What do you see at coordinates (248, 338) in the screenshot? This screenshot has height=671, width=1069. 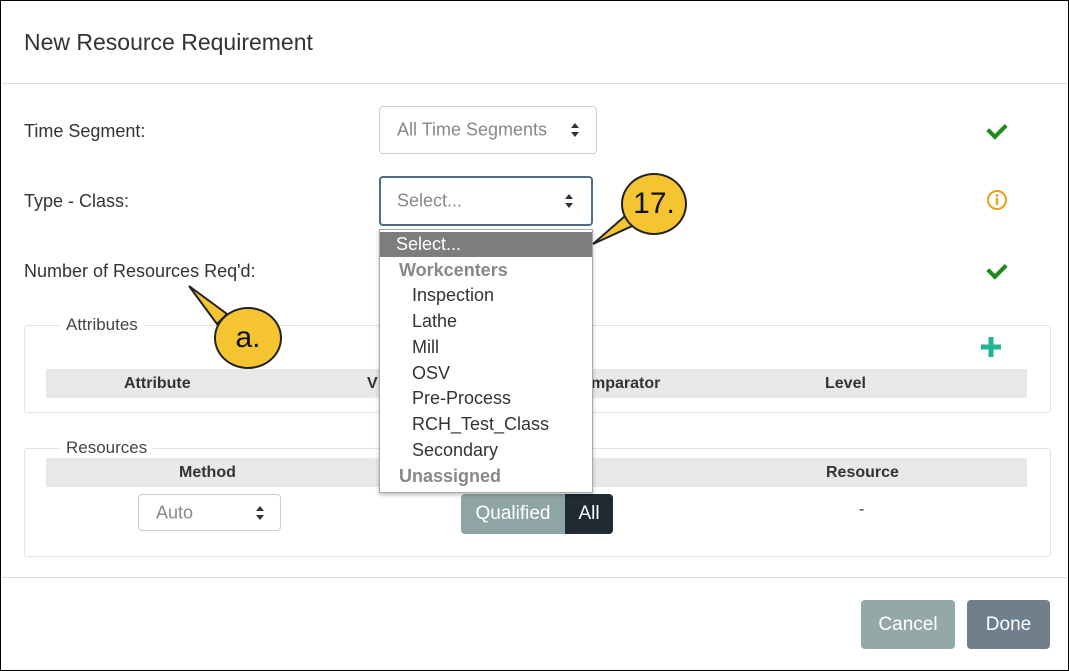 I see `note-callout-badge: a.` at bounding box center [248, 338].